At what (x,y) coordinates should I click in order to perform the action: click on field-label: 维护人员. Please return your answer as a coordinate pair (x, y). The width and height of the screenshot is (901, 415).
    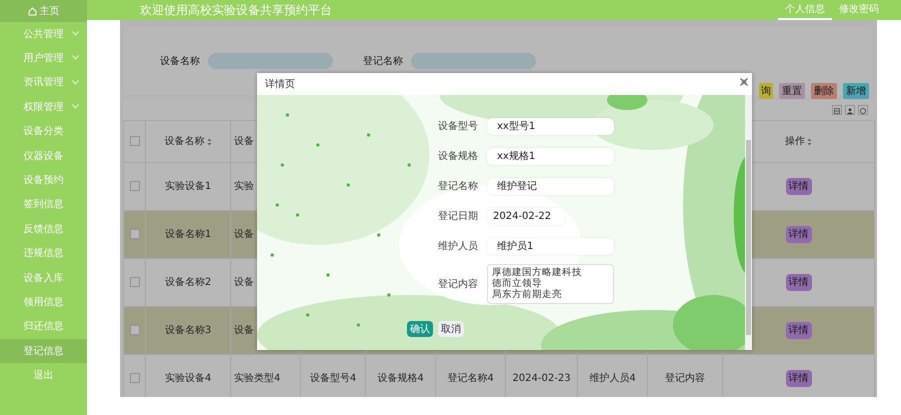
    Looking at the image, I should click on (458, 247).